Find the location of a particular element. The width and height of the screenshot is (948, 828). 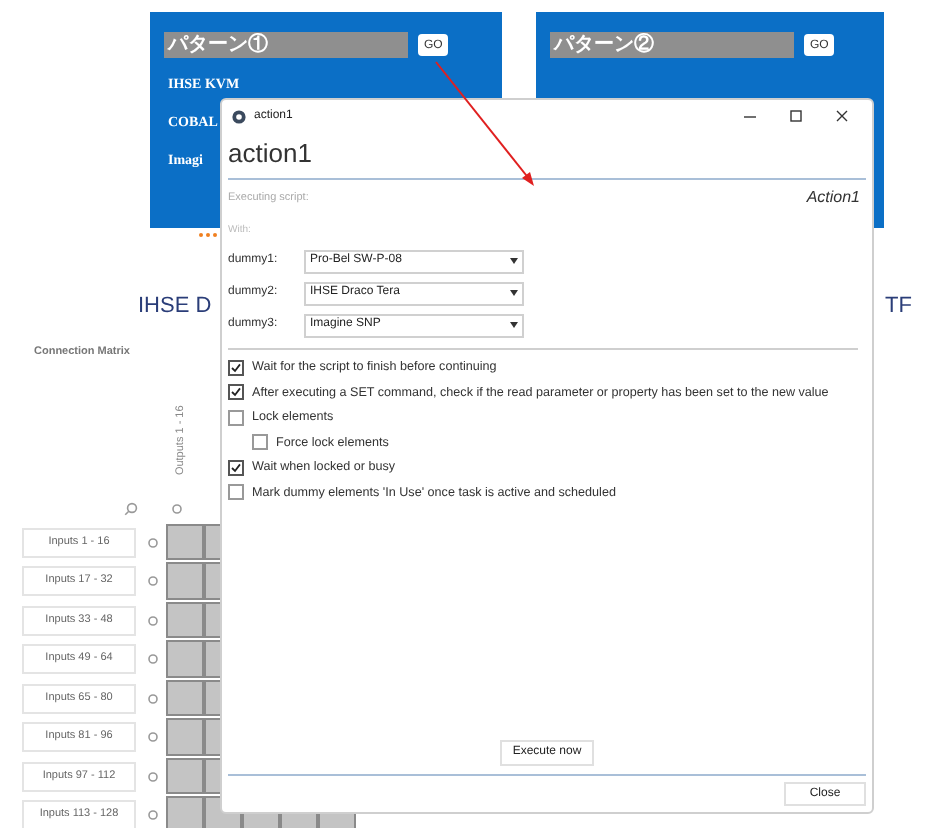

maximize-icon is located at coordinates (796, 116).